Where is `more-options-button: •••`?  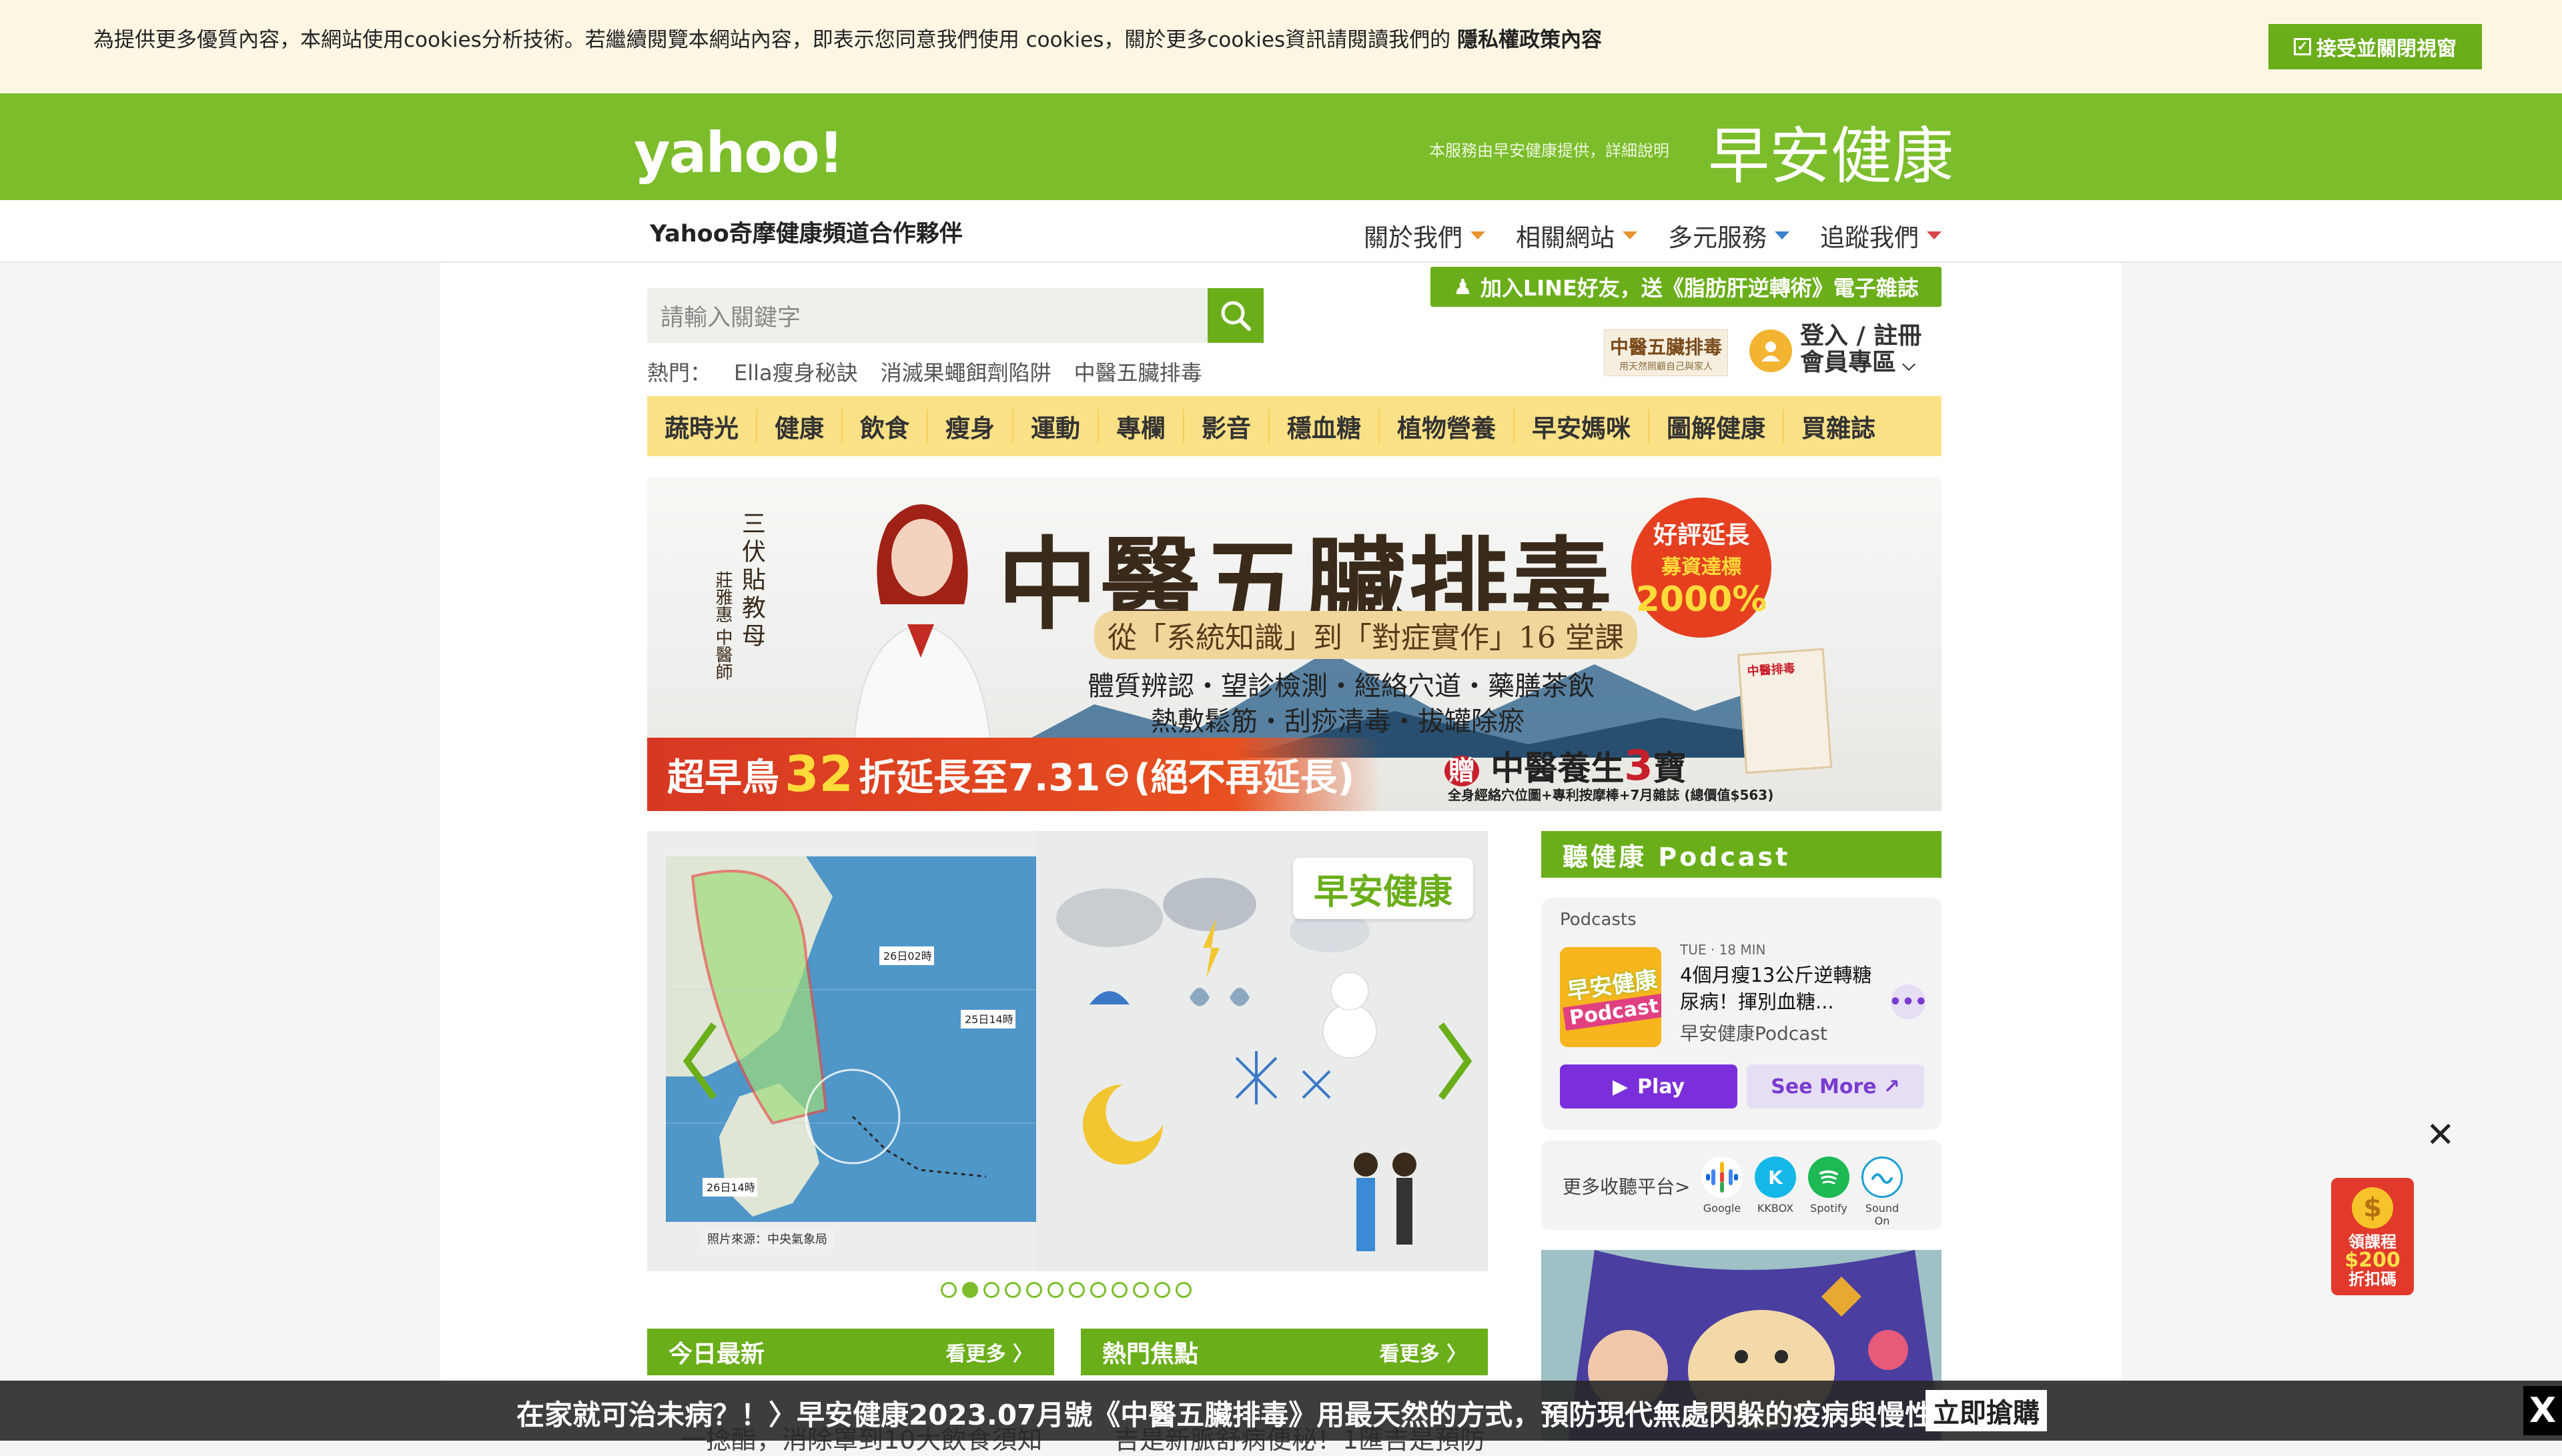
more-options-button: ••• is located at coordinates (1909, 1002).